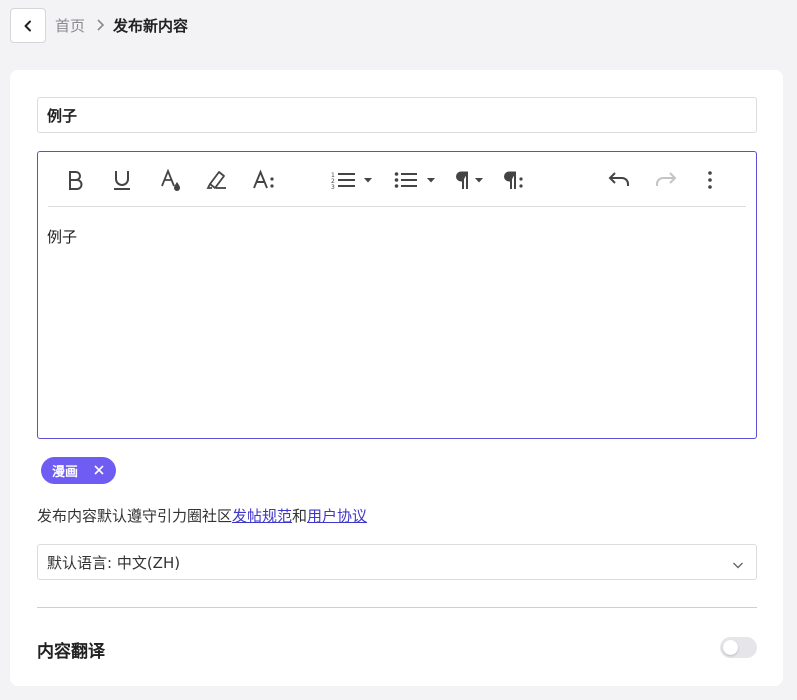 This screenshot has width=797, height=700. I want to click on font-size-button, so click(264, 180).